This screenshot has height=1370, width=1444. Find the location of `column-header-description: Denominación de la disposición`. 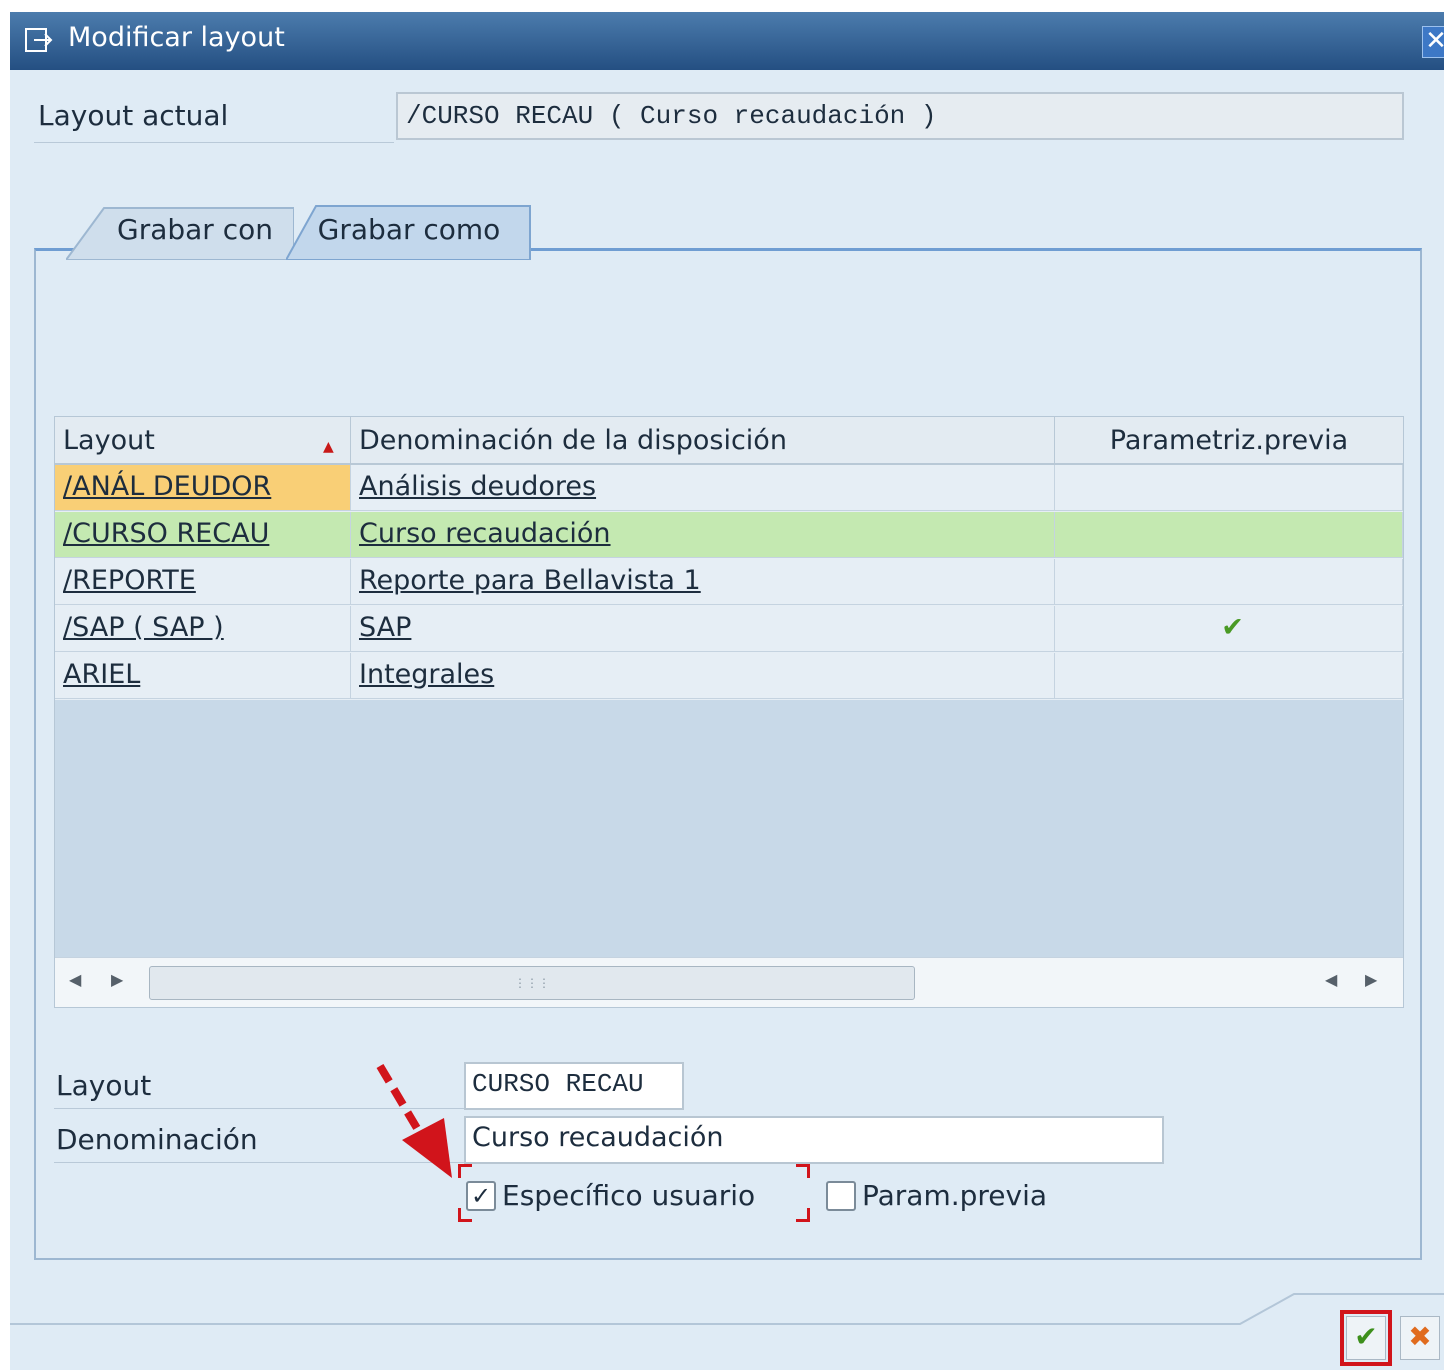

column-header-description: Denominación de la disposición is located at coordinates (703, 440).